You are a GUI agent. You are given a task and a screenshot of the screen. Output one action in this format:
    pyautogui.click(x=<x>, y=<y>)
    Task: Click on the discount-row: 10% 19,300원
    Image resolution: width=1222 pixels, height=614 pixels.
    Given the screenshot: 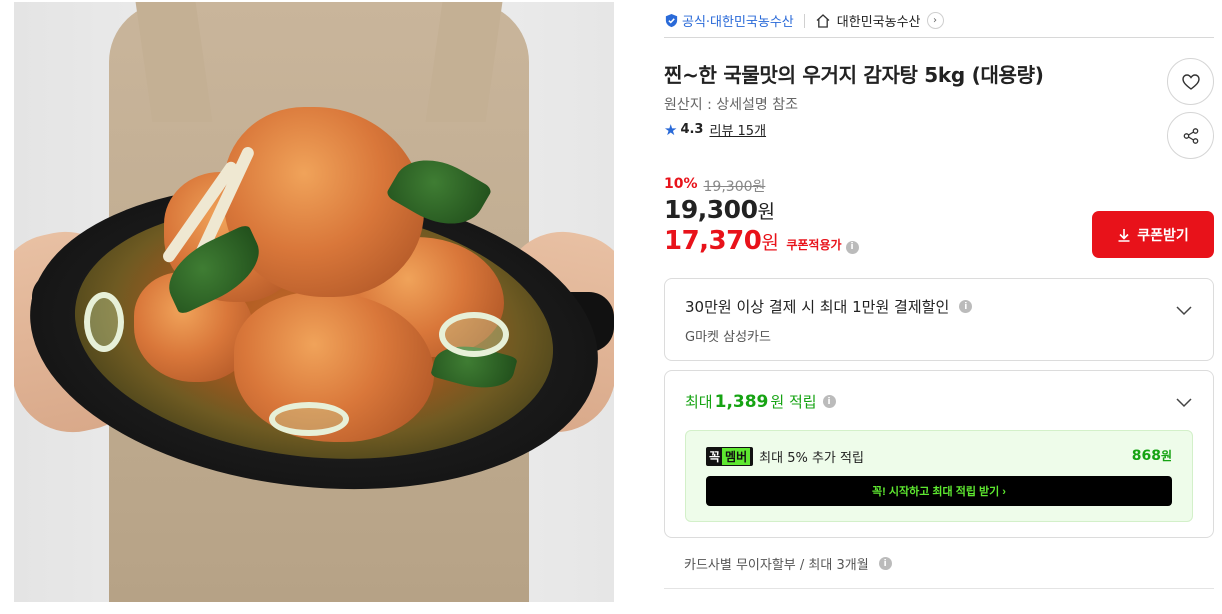 What is the action you would take?
    pyautogui.click(x=714, y=186)
    